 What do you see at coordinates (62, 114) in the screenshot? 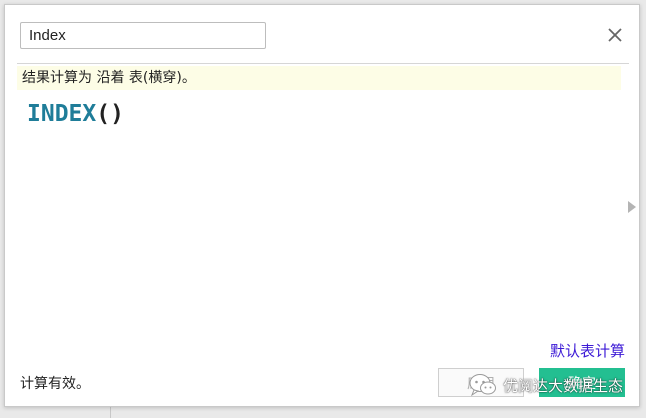
I see `formula-function-name: INDEX` at bounding box center [62, 114].